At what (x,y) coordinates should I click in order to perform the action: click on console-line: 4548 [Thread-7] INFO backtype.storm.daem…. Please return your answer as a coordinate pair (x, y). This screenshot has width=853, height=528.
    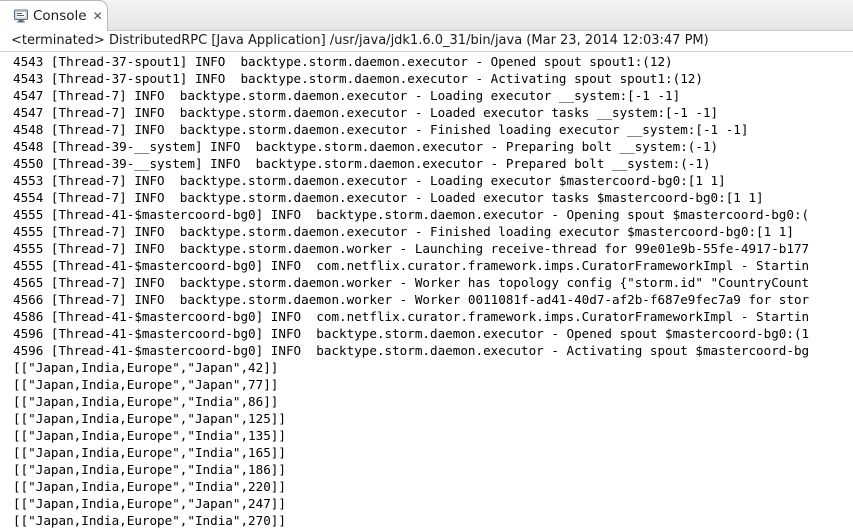
    Looking at the image, I should click on (381, 129).